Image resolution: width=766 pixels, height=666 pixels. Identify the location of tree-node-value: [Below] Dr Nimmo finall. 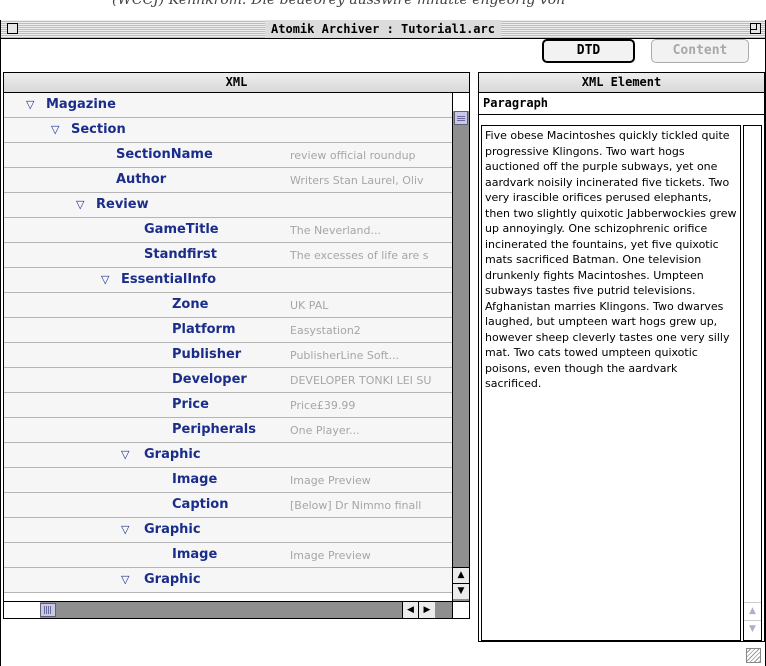
(356, 505).